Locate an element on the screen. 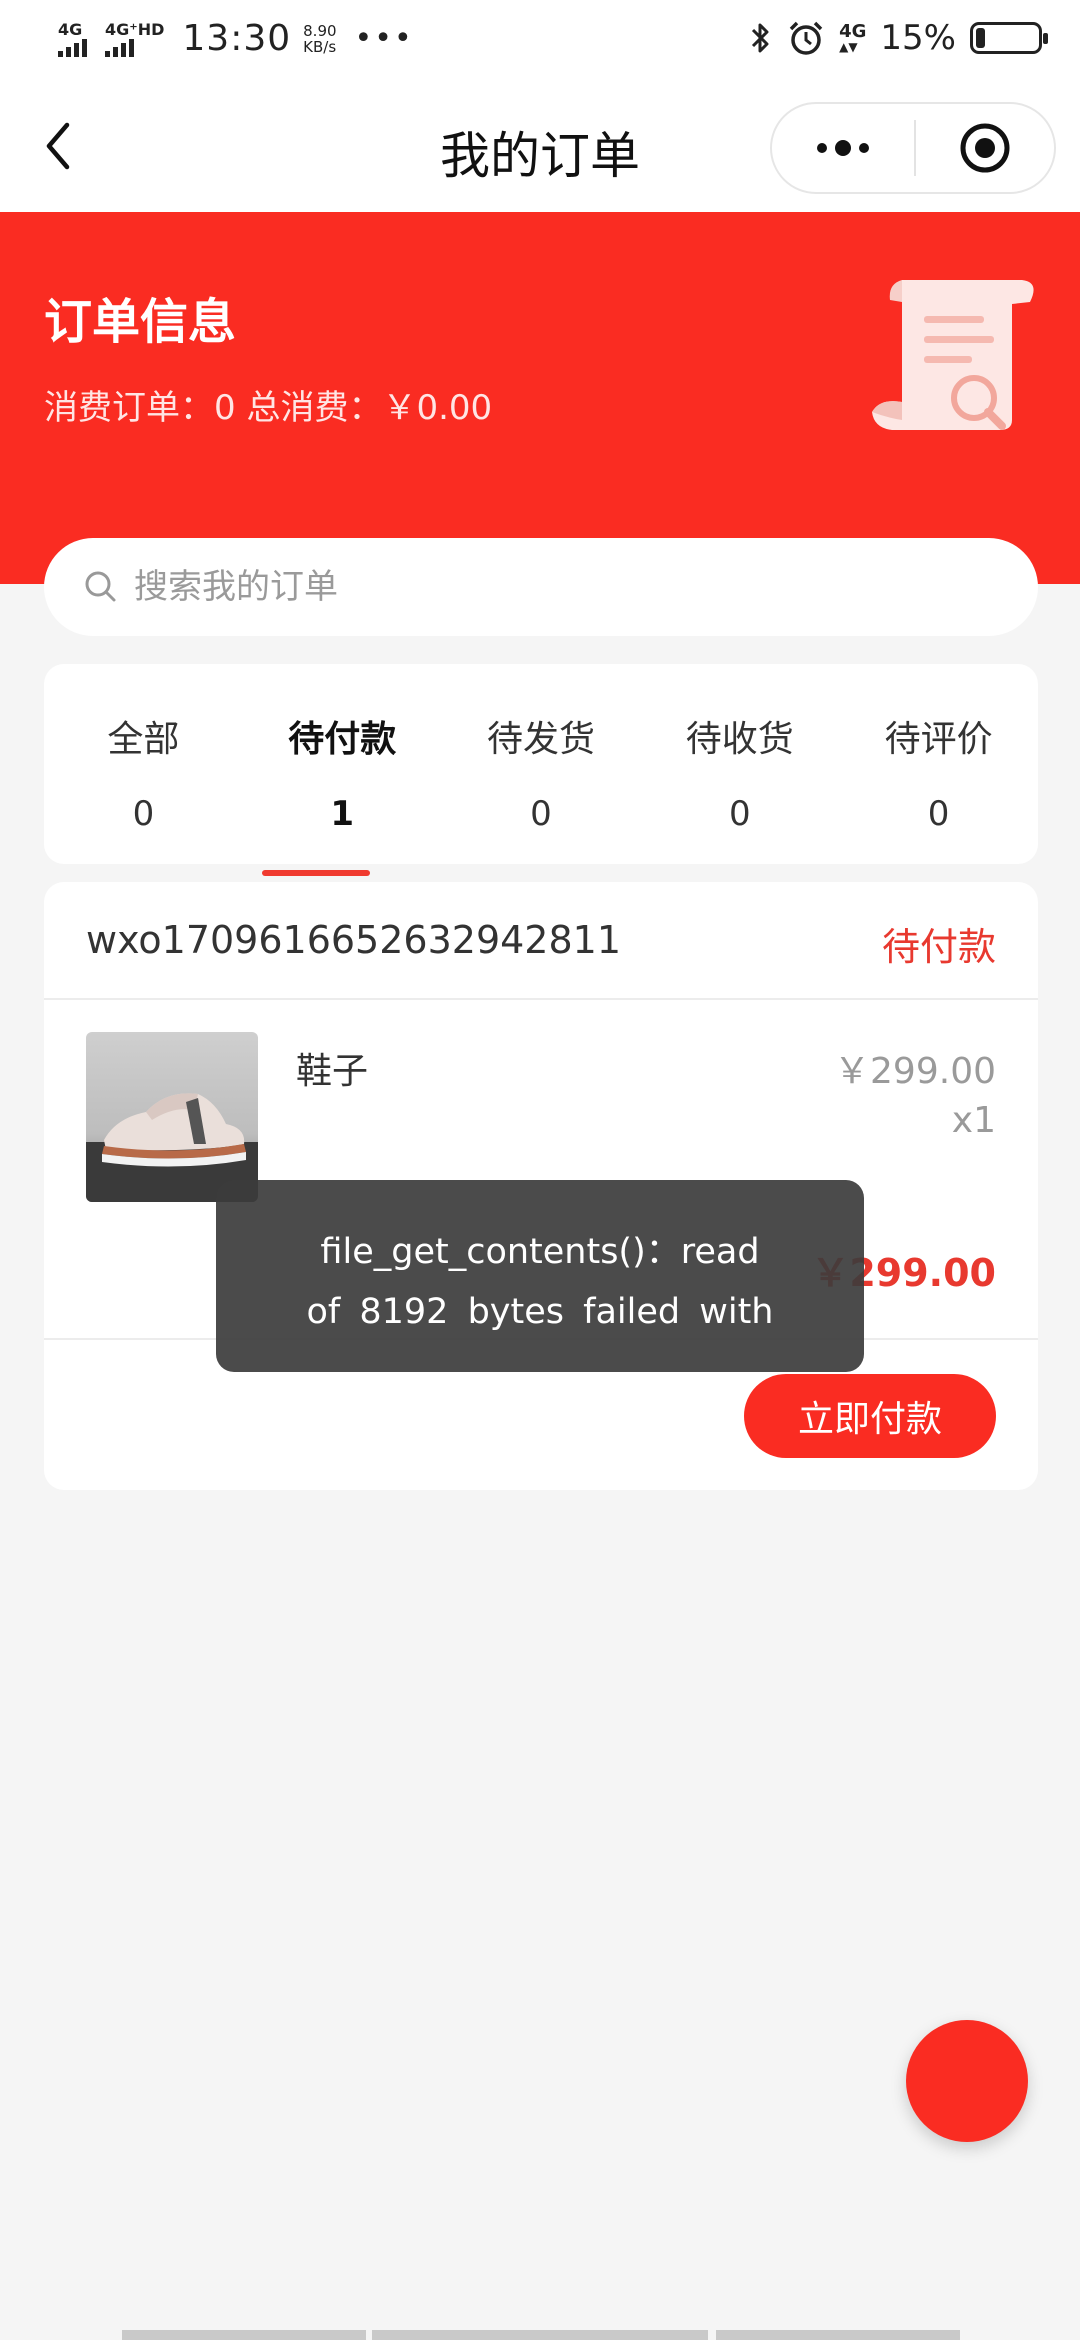  tab-label: 待评价 is located at coordinates (938, 739).